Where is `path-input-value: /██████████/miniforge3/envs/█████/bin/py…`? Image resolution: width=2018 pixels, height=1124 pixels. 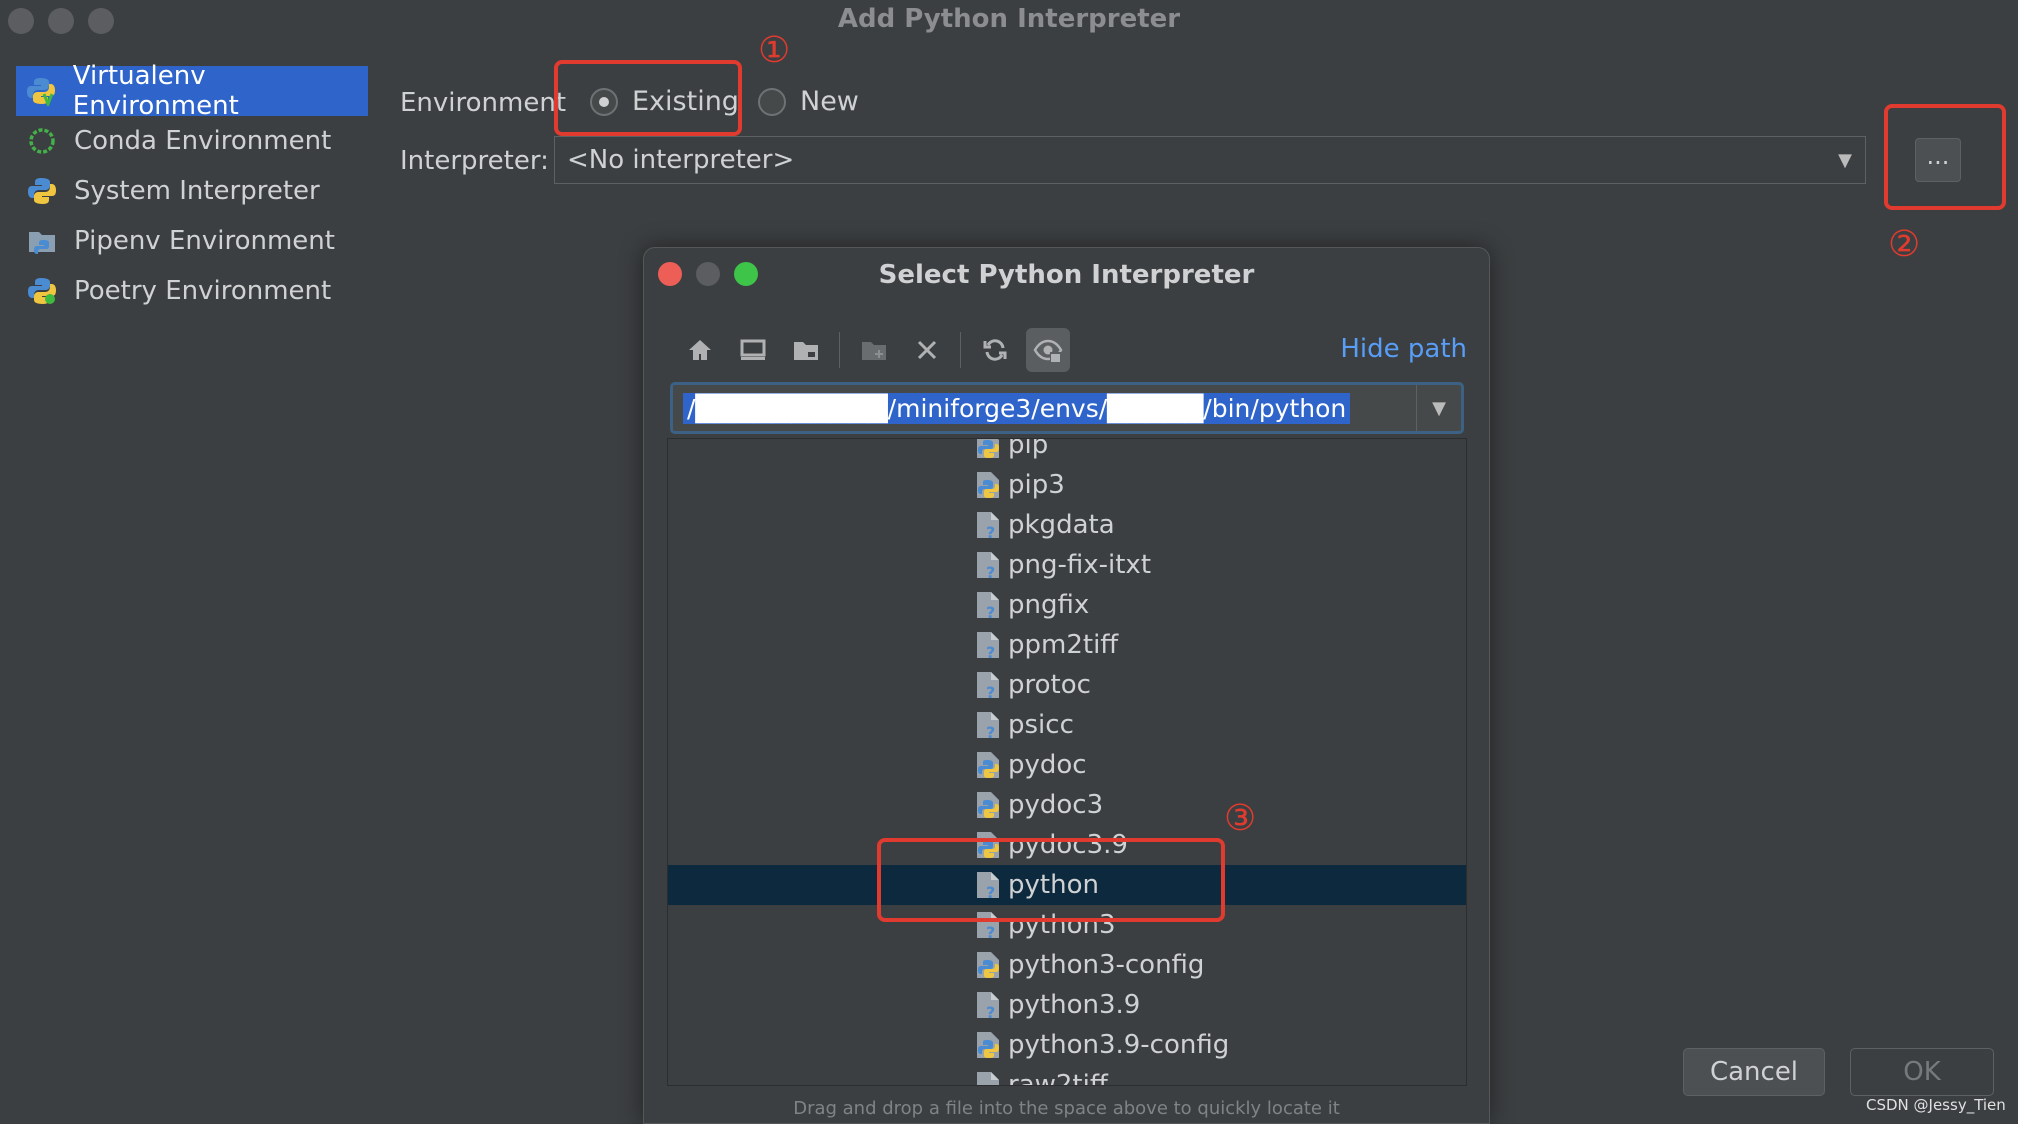 path-input-value: /██████████/miniforge3/envs/█████/bin/py… is located at coordinates (1017, 408).